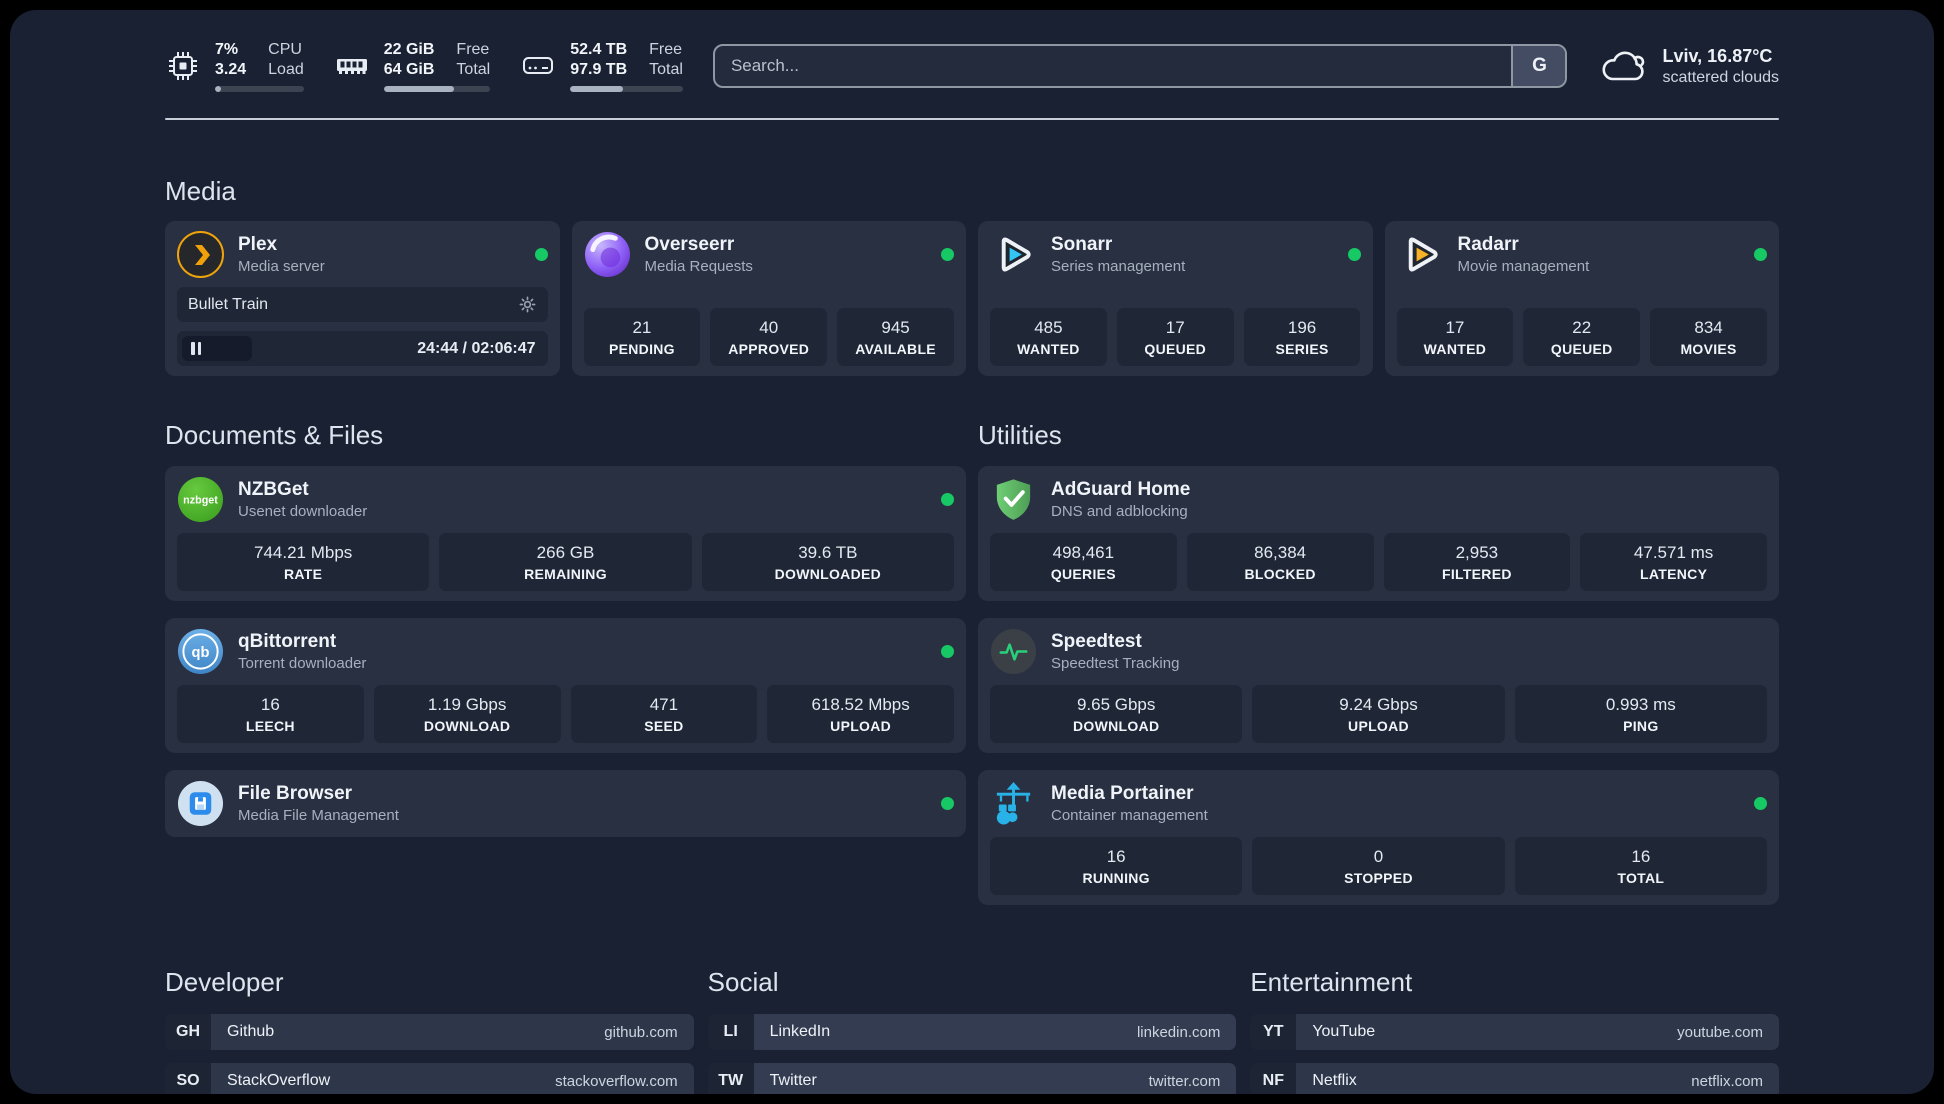  What do you see at coordinates (273, 489) in the screenshot?
I see `app-name: NZBGet` at bounding box center [273, 489].